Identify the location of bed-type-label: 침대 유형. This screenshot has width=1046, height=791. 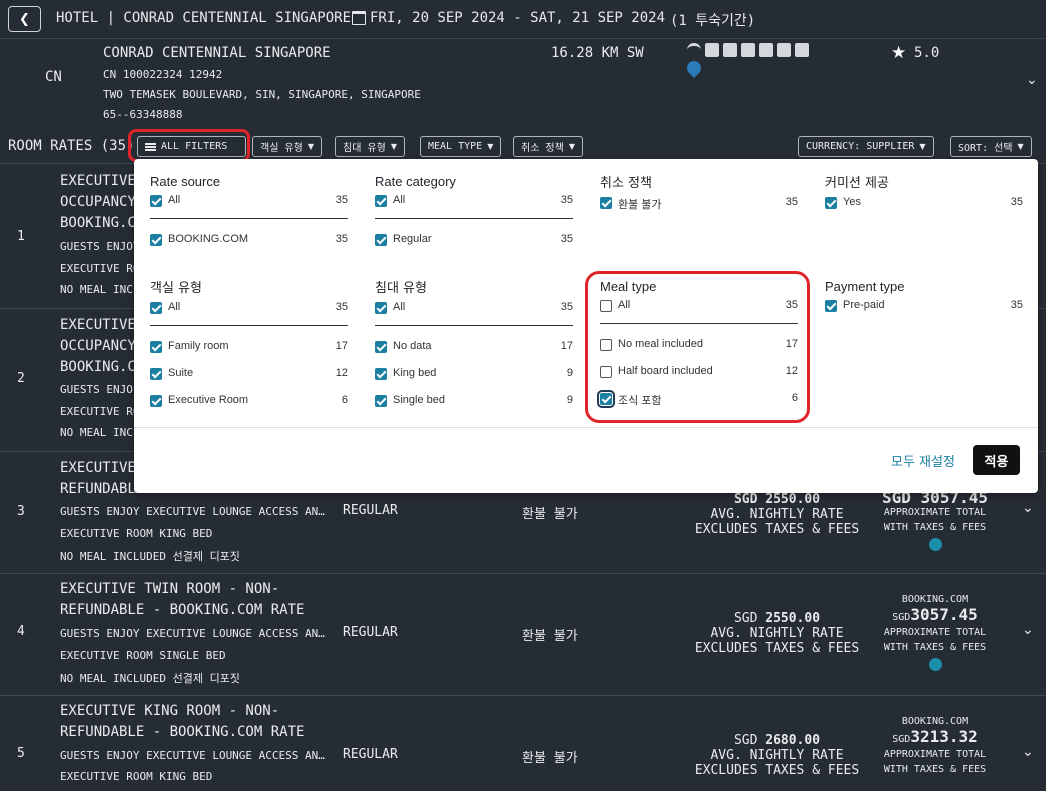
(364, 148).